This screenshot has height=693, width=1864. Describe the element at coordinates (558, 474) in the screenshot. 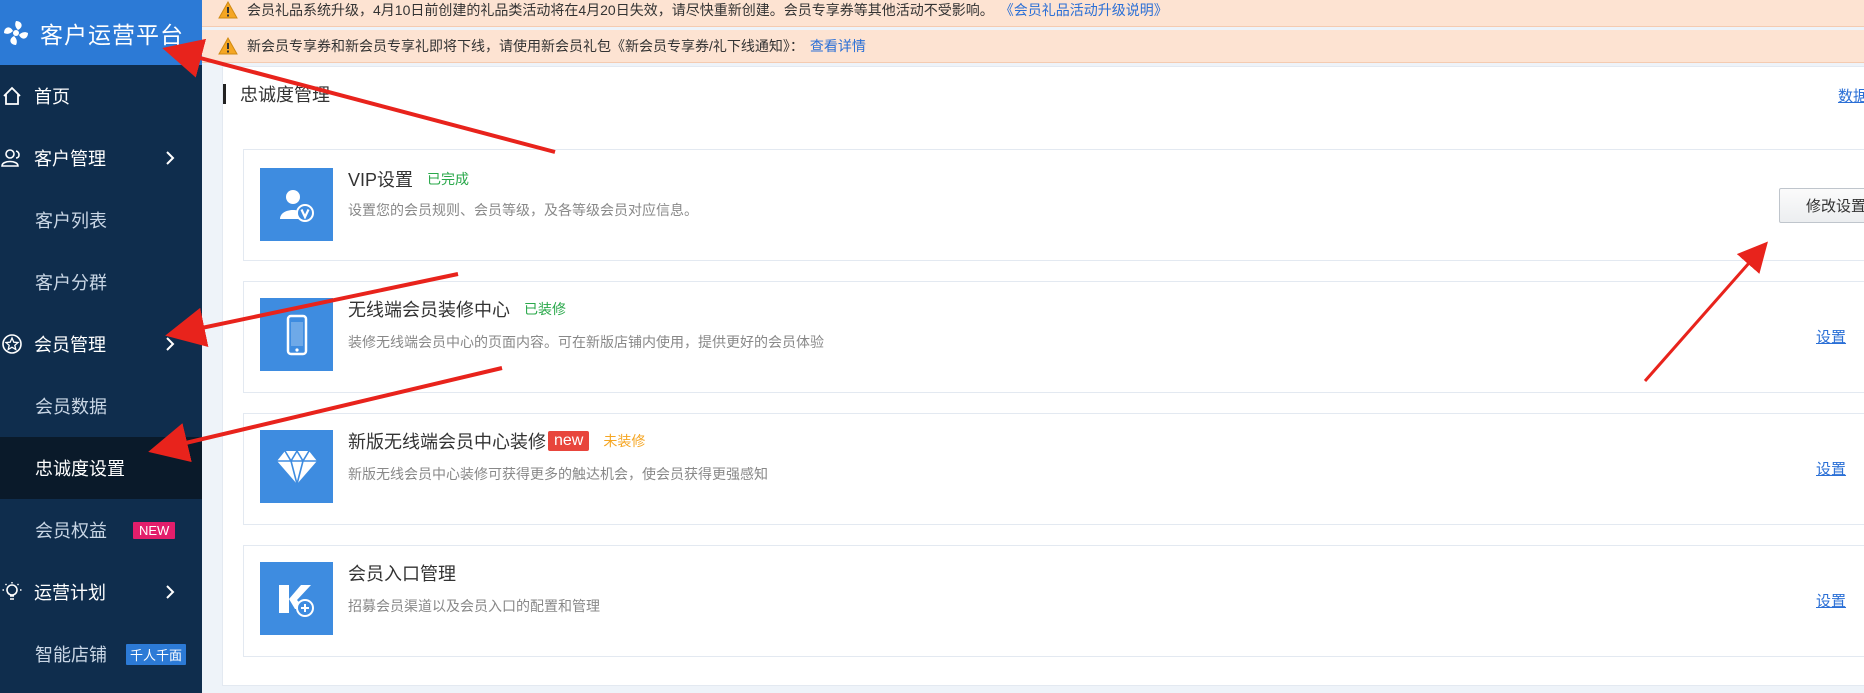

I see `card-description: 新版无线会员中心装修可获得更多的触达机会，使会员获得更强感知` at that location.